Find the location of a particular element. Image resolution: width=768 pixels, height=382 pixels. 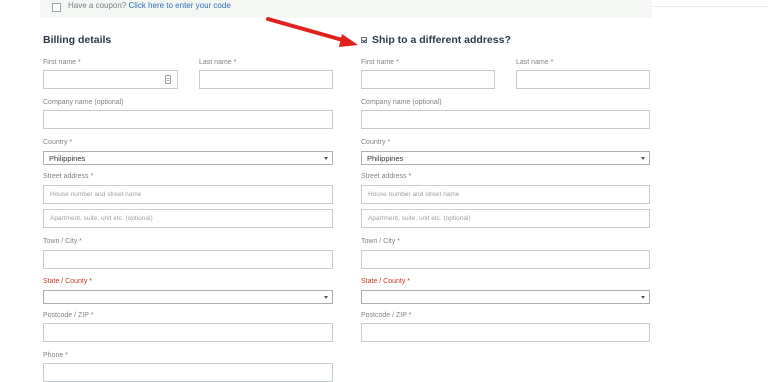

billing-street-input-1: House number and street name is located at coordinates (188, 194).